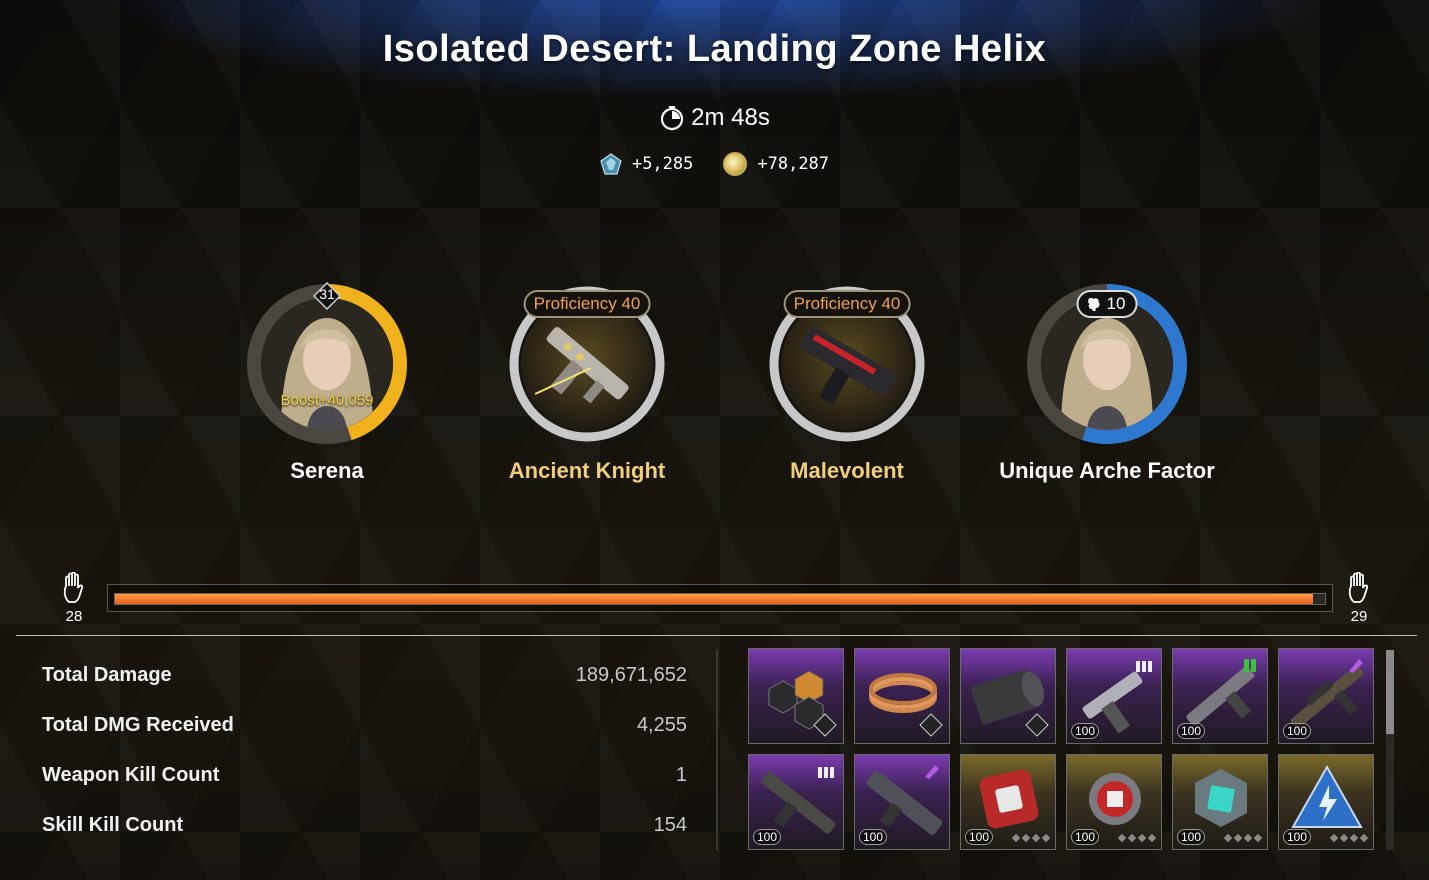 The height and width of the screenshot is (880, 1429). What do you see at coordinates (1107, 364) in the screenshot?
I see `arche-ring: 10` at bounding box center [1107, 364].